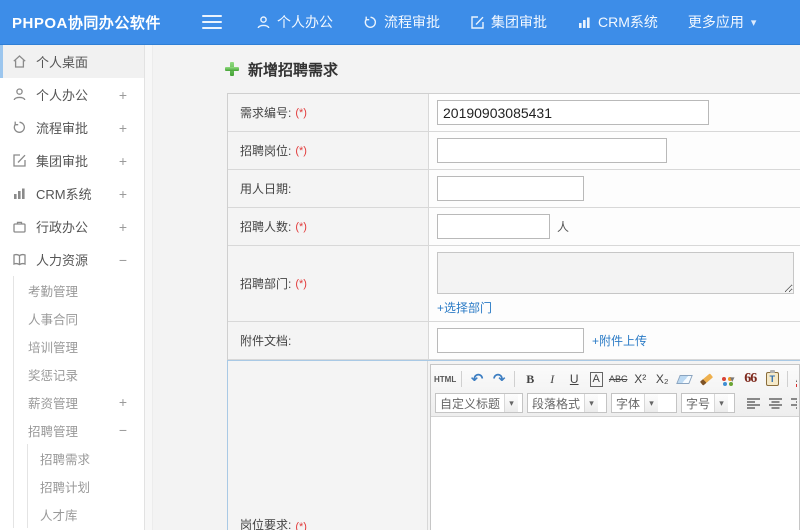 The width and height of the screenshot is (800, 530). What do you see at coordinates (72, 127) in the screenshot?
I see `sidebar-item-process-approval: 流程审批 +` at bounding box center [72, 127].